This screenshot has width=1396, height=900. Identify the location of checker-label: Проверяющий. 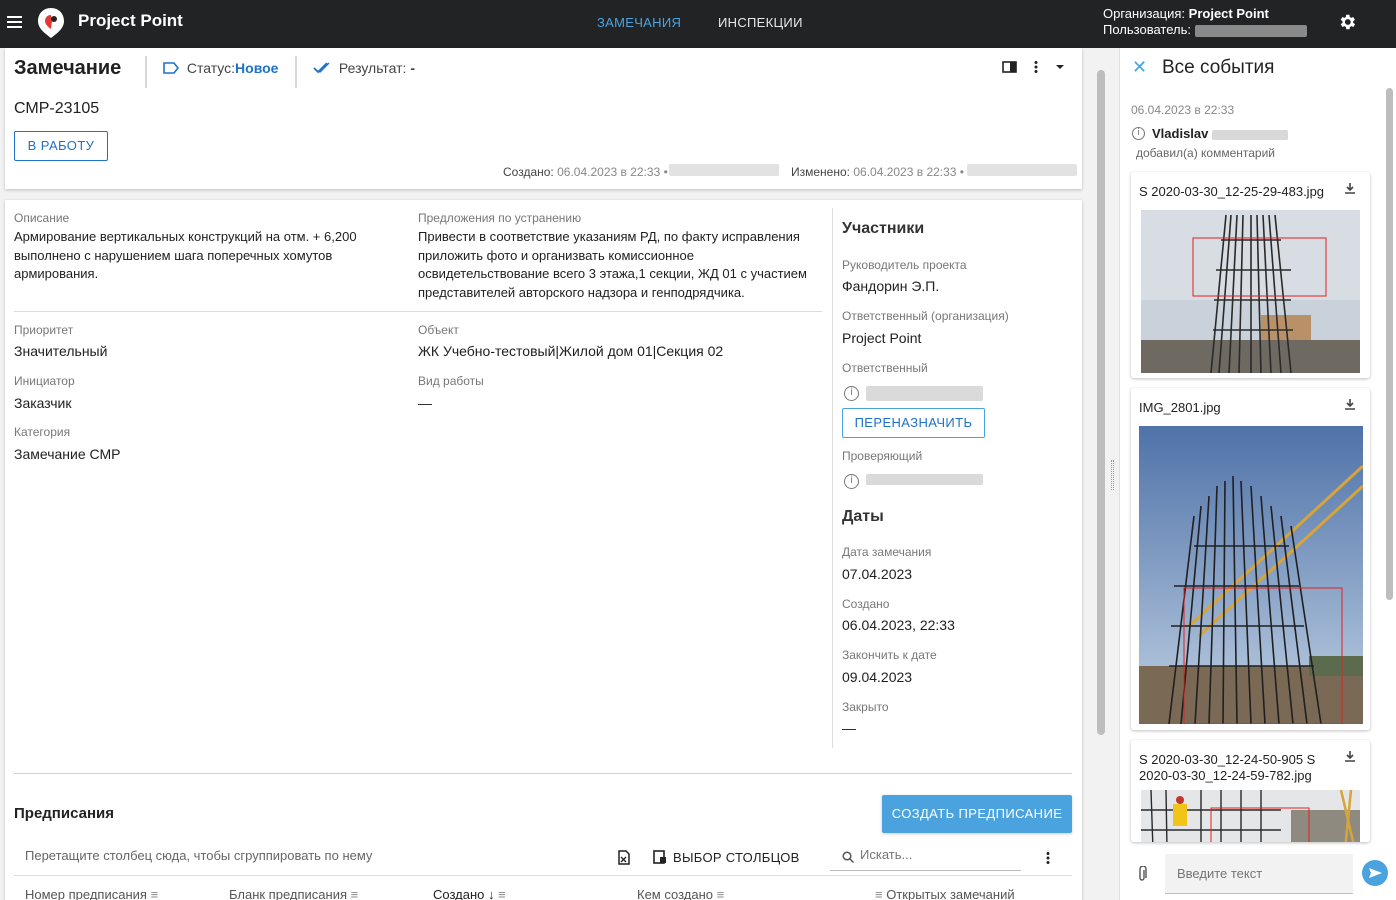
(882, 456).